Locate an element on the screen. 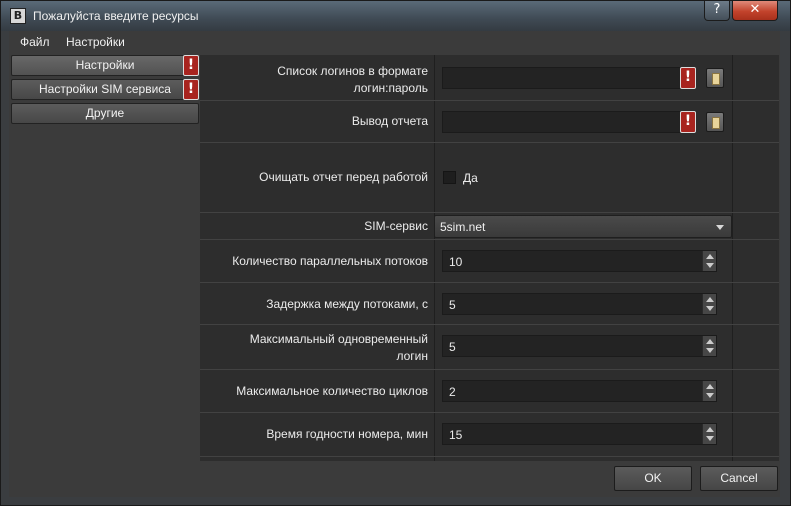 This screenshot has width=791, height=506. select-value: 5sim.net is located at coordinates (463, 227).